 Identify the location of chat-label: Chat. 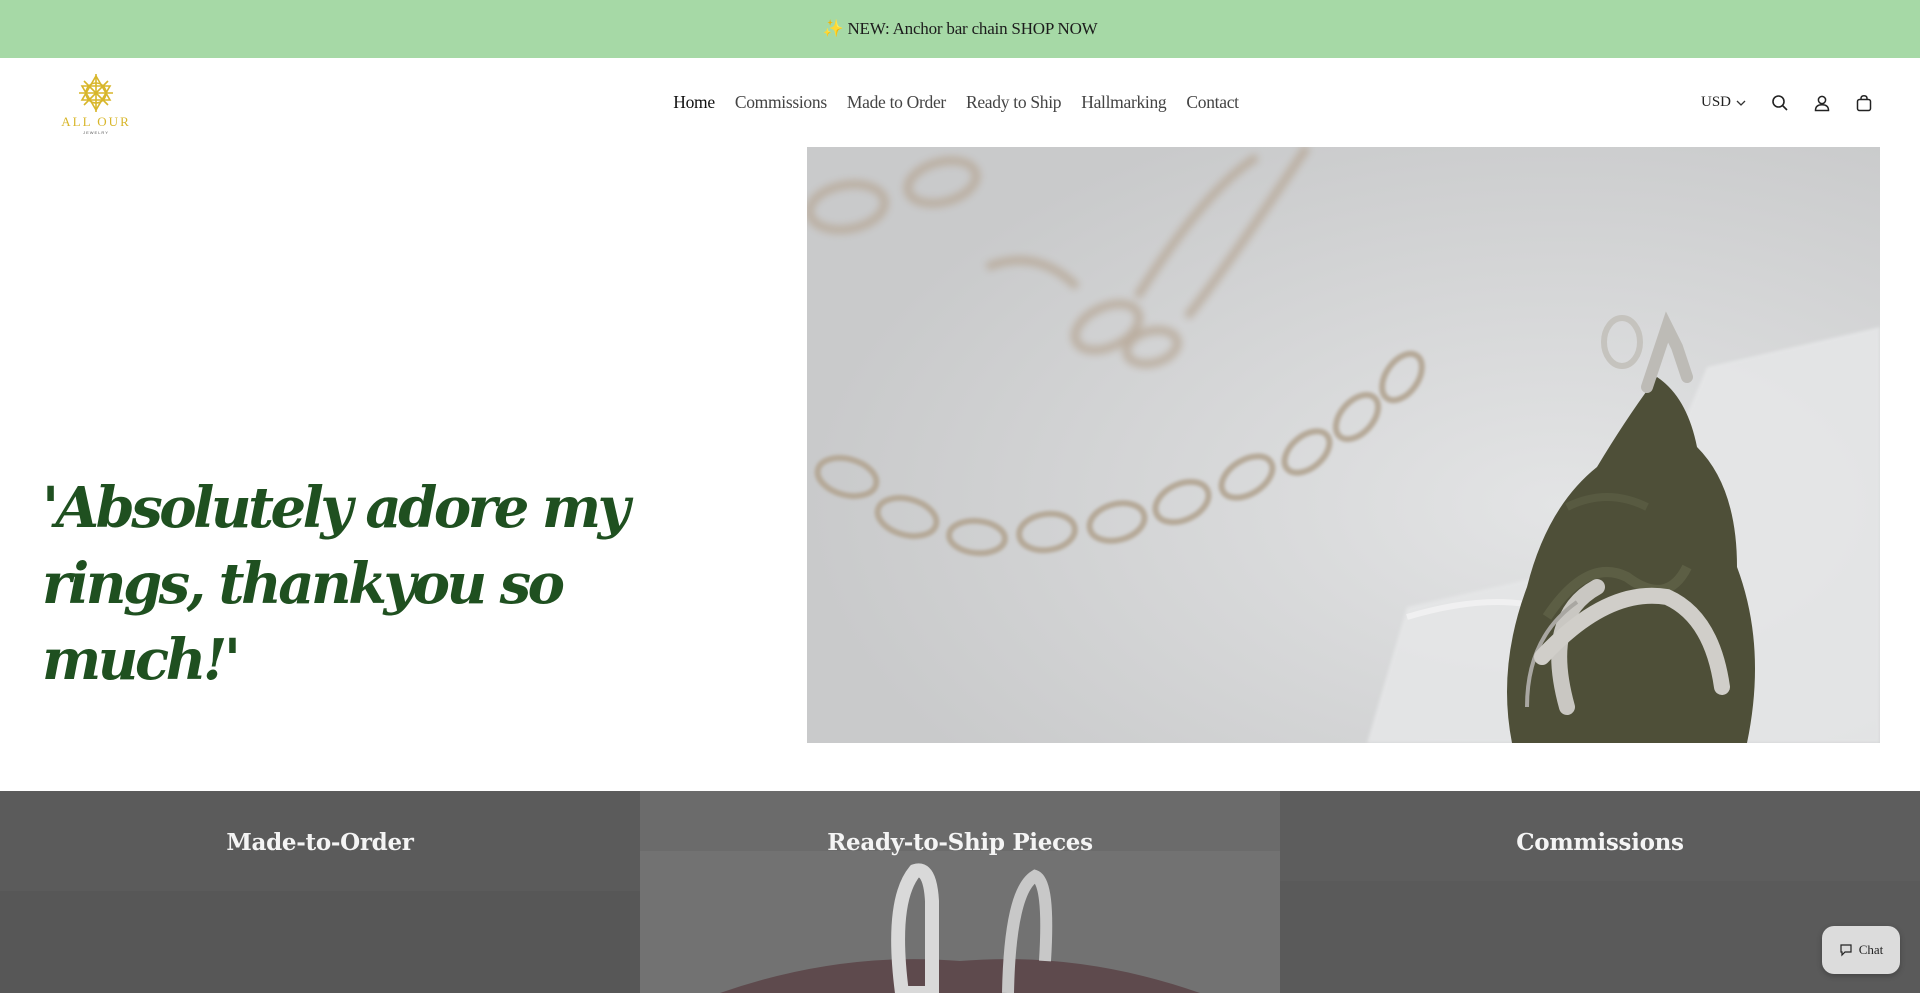
(1871, 949).